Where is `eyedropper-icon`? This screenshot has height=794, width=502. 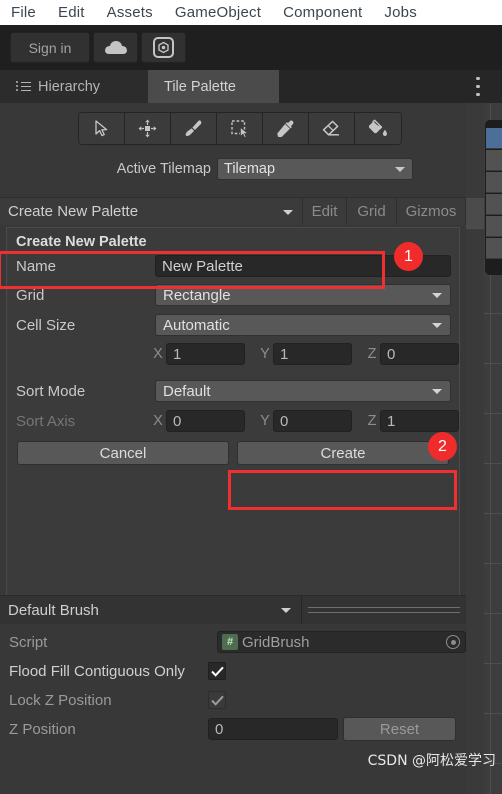 eyedropper-icon is located at coordinates (285, 128).